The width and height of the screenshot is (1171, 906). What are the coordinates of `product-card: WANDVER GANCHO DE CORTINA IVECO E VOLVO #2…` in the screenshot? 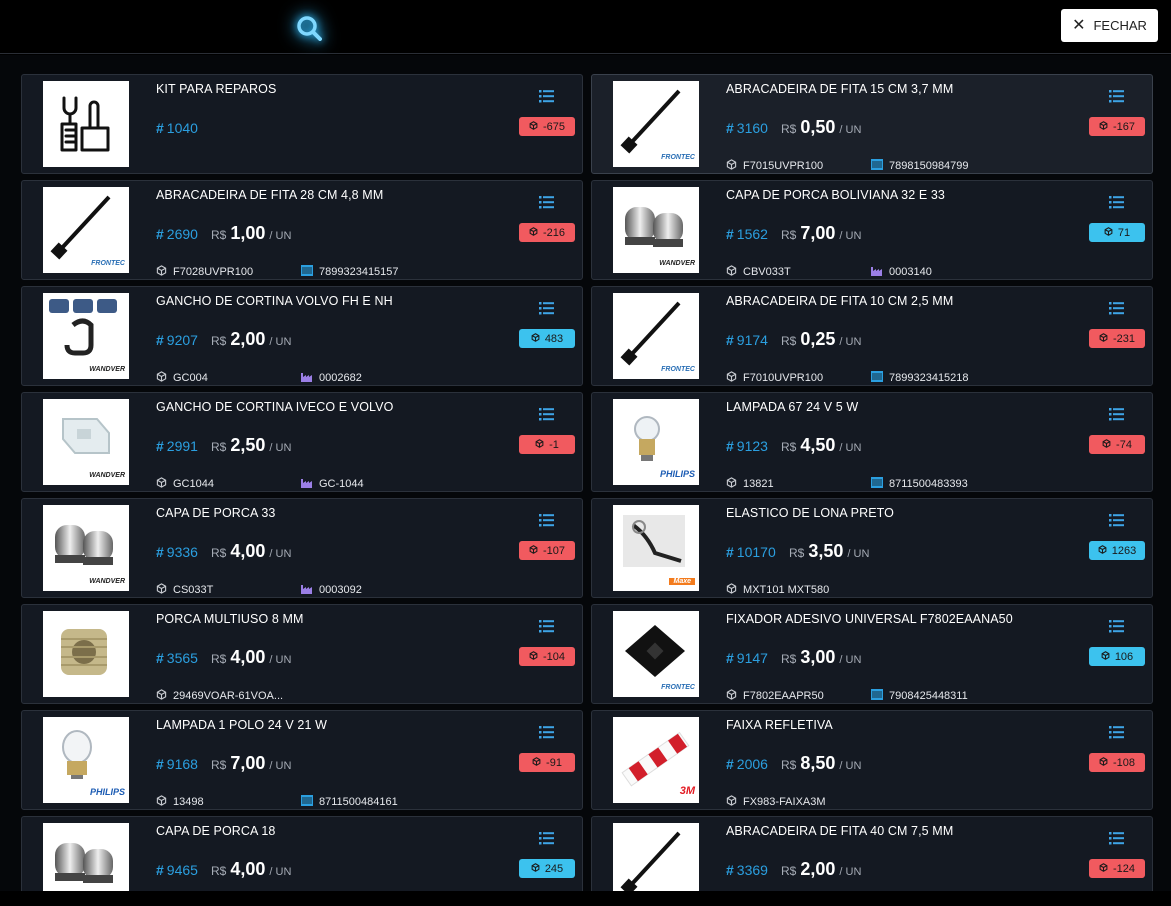 It's located at (302, 442).